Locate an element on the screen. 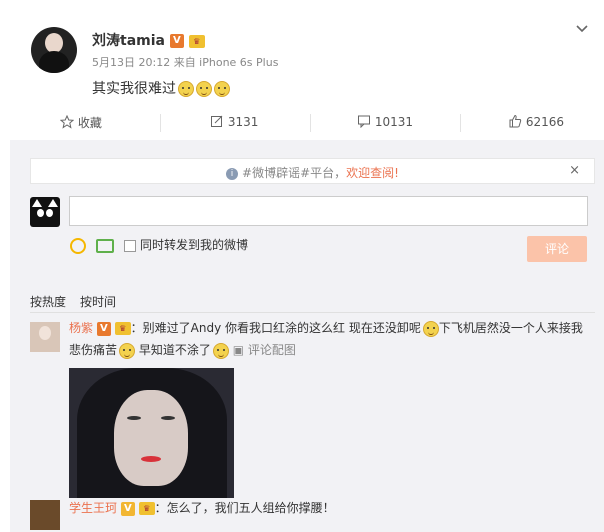 The height and width of the screenshot is (532, 604). rumor-notice-bar: i #微博辟谣#平台，欢迎查阅! × is located at coordinates (312, 171).